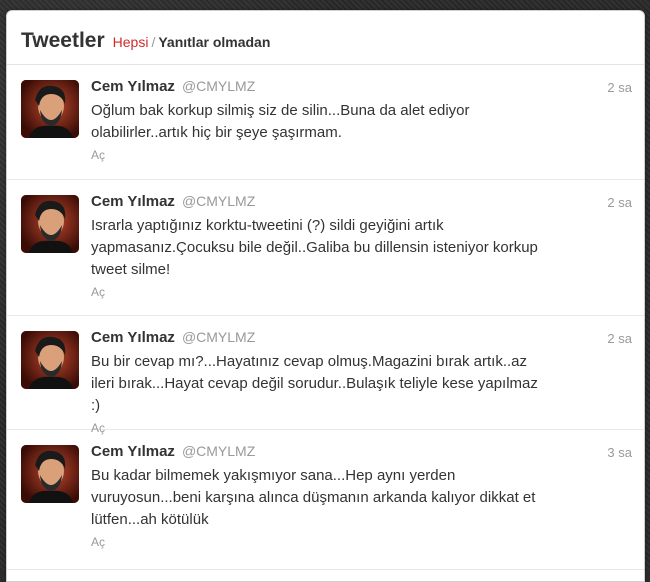 Image resolution: width=650 pixels, height=582 pixels. What do you see at coordinates (325, 38) in the screenshot?
I see `timeline-header: Tweetler Hepsi / Yanıtlar olmadan` at bounding box center [325, 38].